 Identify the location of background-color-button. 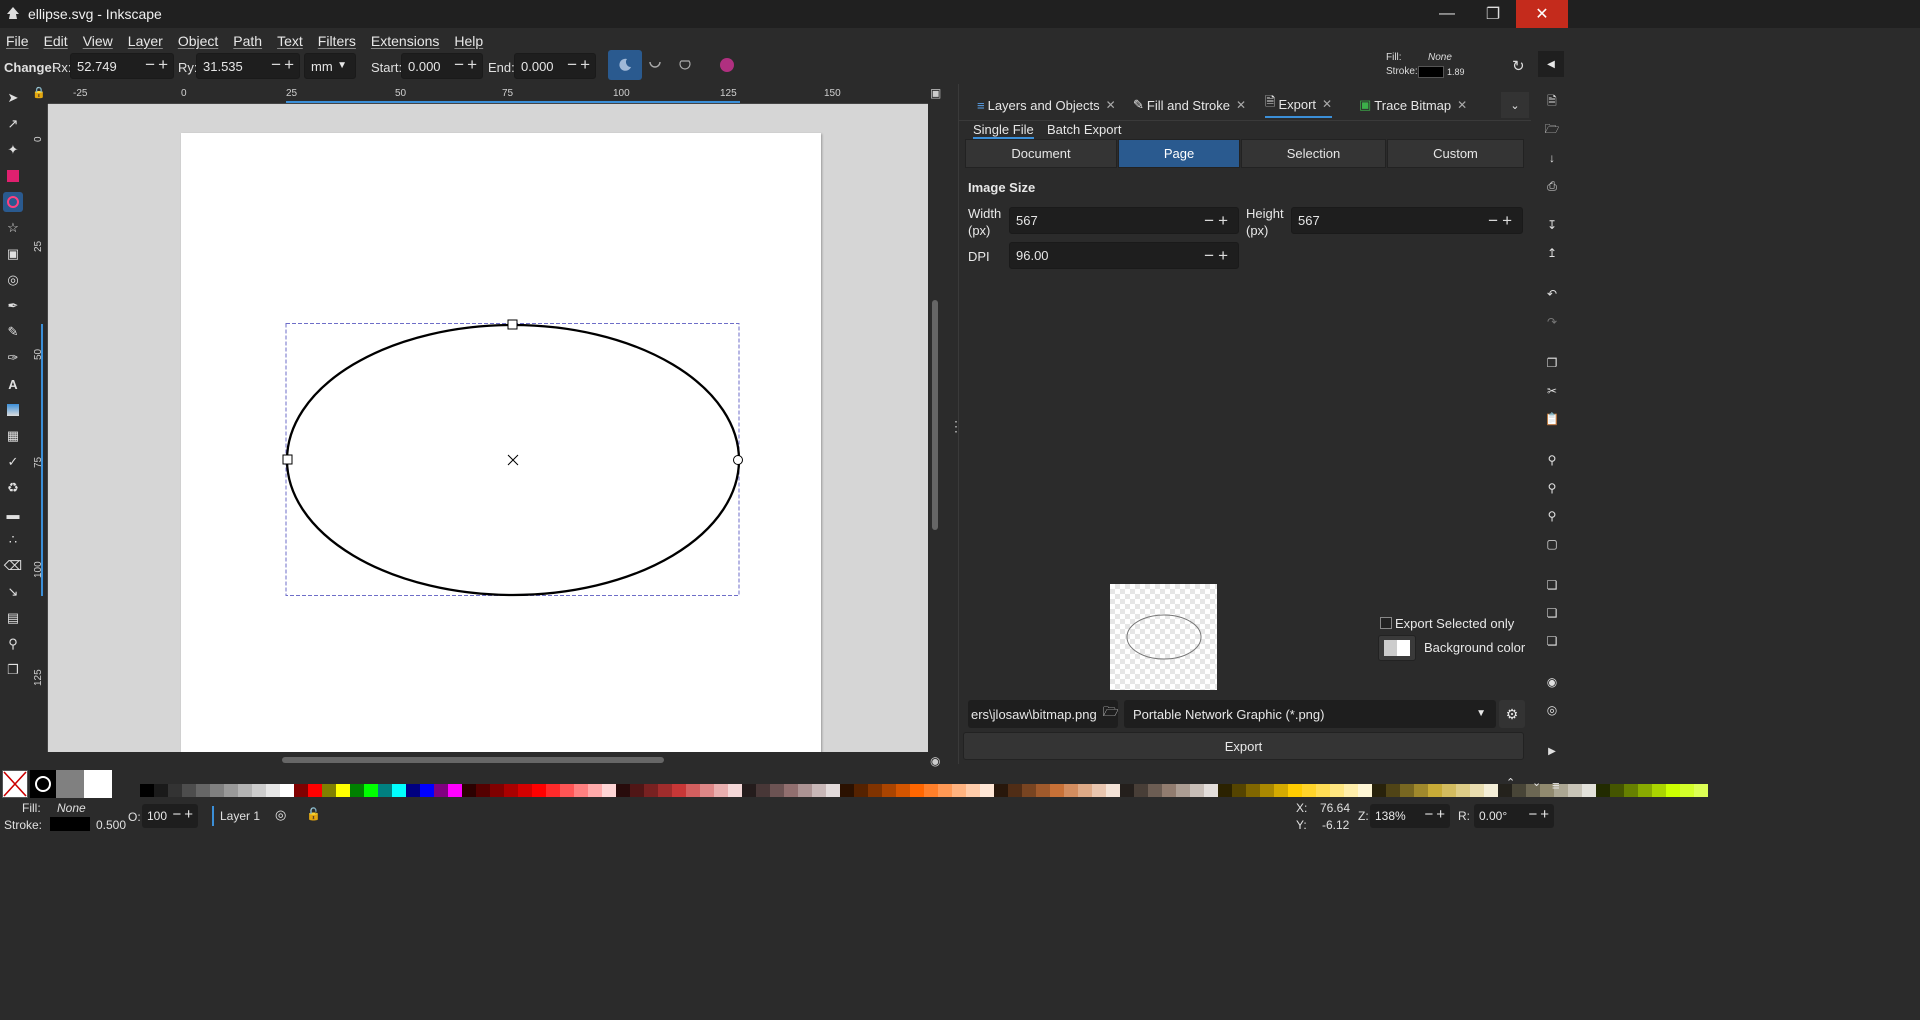
(1397, 648).